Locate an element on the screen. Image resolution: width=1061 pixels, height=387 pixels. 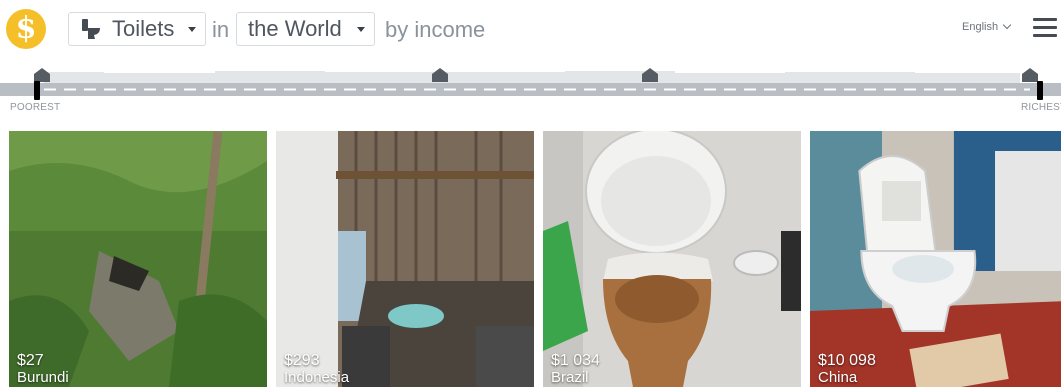
by-income-label: by income is located at coordinates (435, 29).